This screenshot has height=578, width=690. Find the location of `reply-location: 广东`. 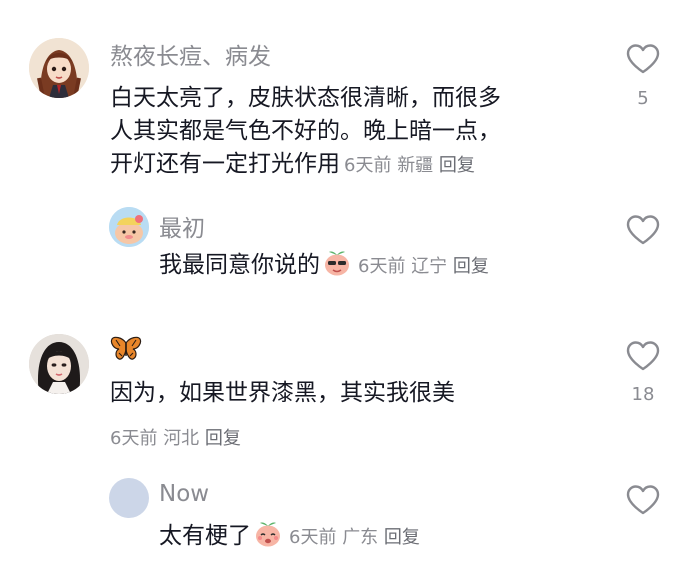

reply-location: 广东 is located at coordinates (360, 537).